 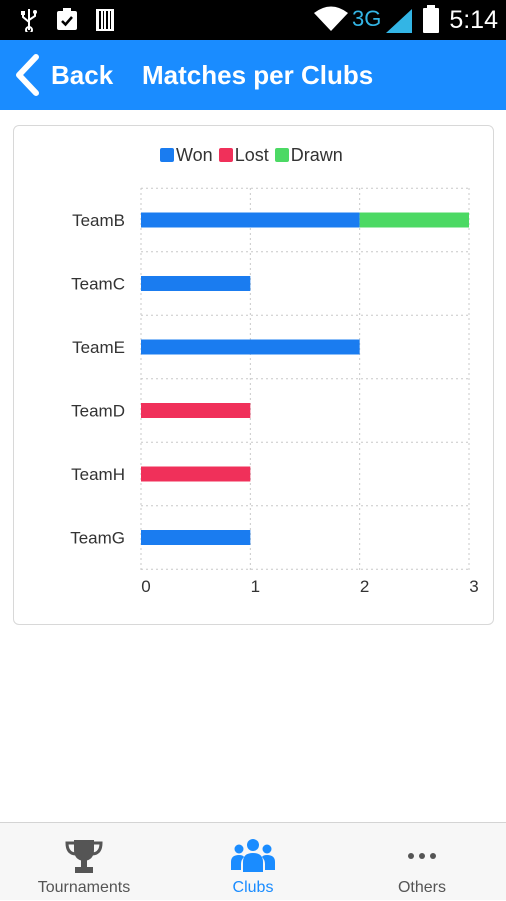 What do you see at coordinates (82, 74) in the screenshot?
I see `back-label: Back` at bounding box center [82, 74].